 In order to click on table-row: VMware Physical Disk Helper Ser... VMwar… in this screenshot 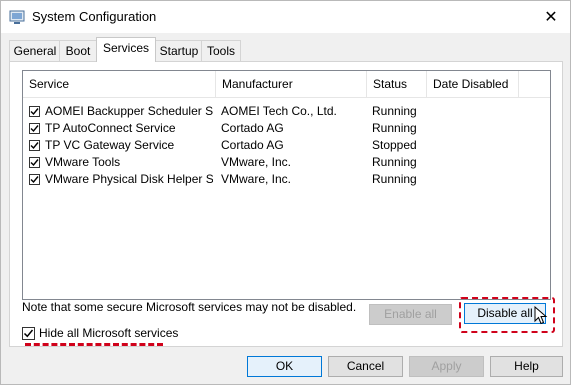, I will do `click(286, 179)`.